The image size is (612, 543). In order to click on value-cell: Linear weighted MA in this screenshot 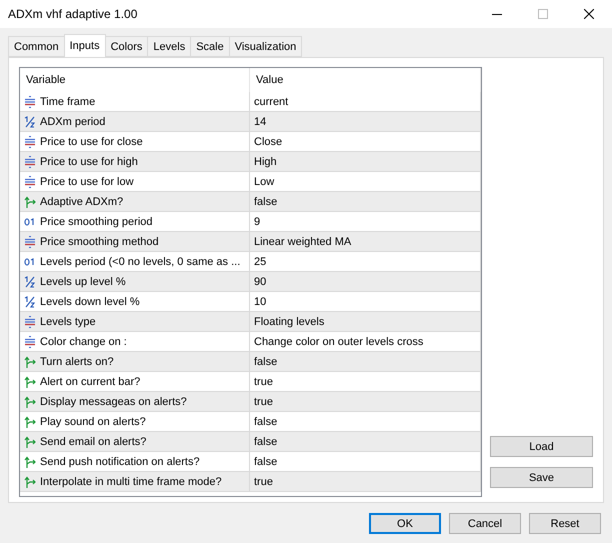, I will do `click(365, 241)`.